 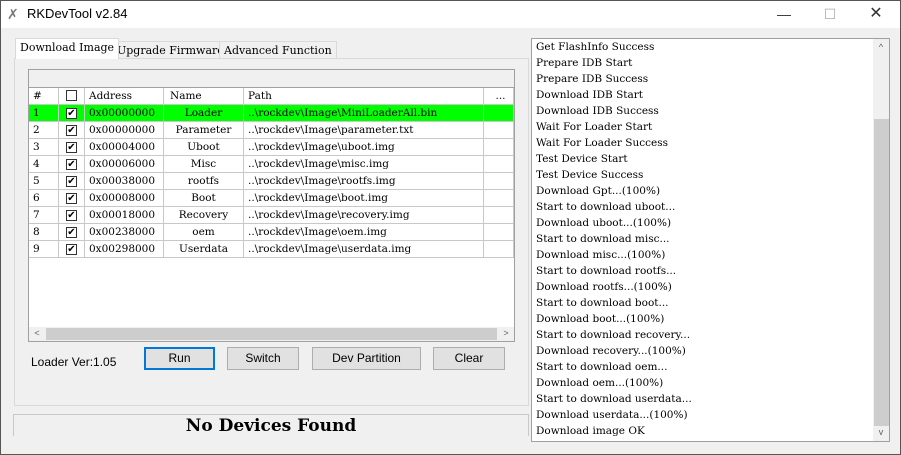 I want to click on maximize-button: ☐, so click(x=830, y=14).